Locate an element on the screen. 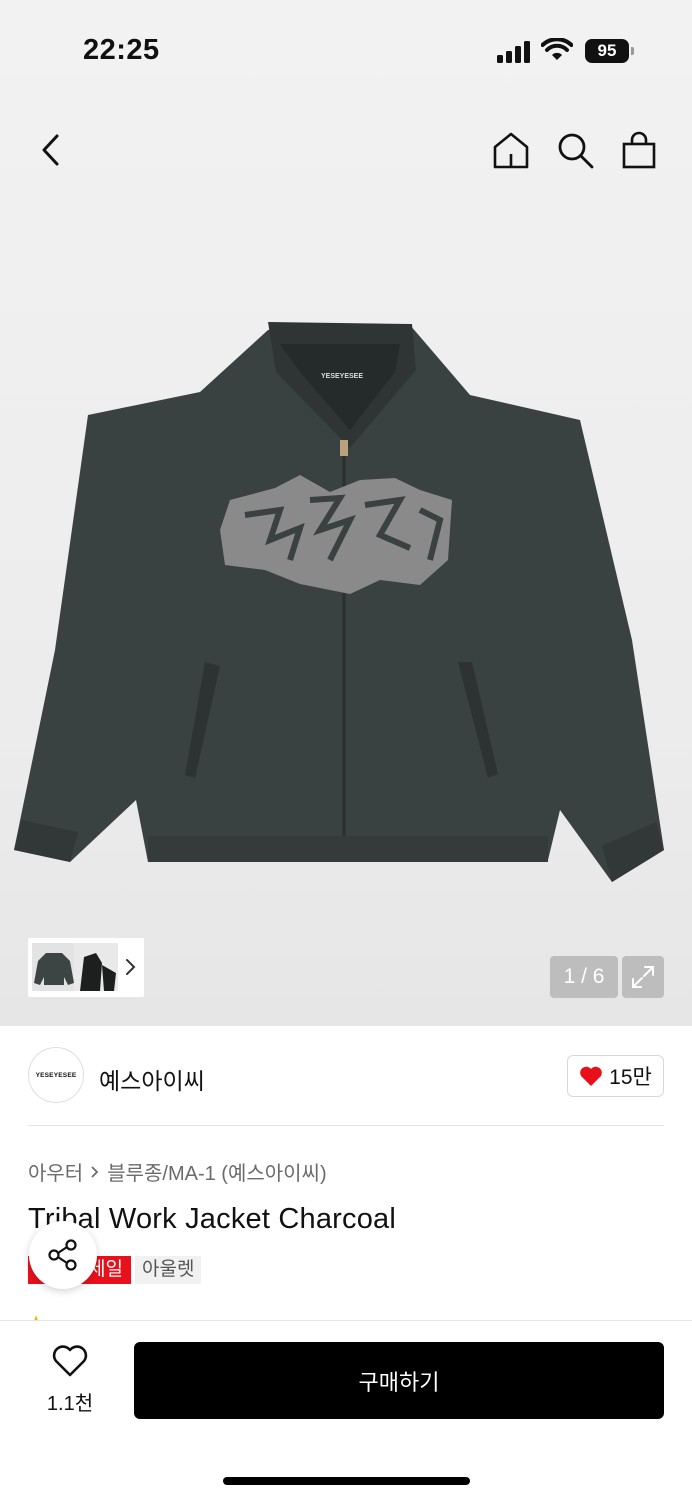  home-button is located at coordinates (511, 150).